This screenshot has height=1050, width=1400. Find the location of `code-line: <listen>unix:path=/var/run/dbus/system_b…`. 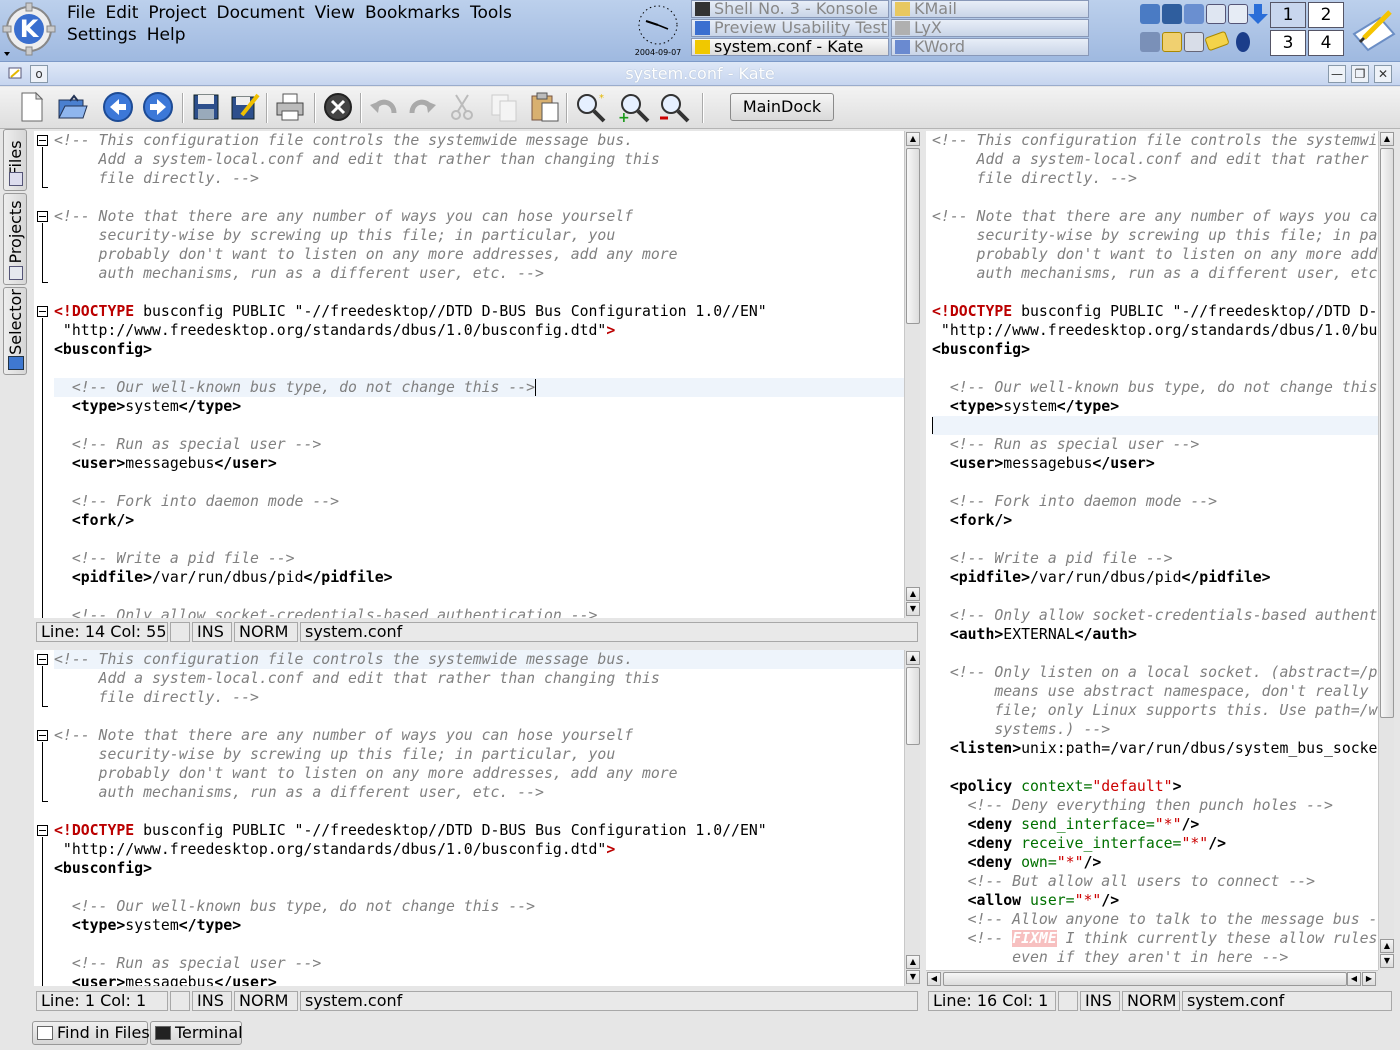

code-line: <listen>unix:path=/var/run/dbus/system_b… is located at coordinates (1155, 748).